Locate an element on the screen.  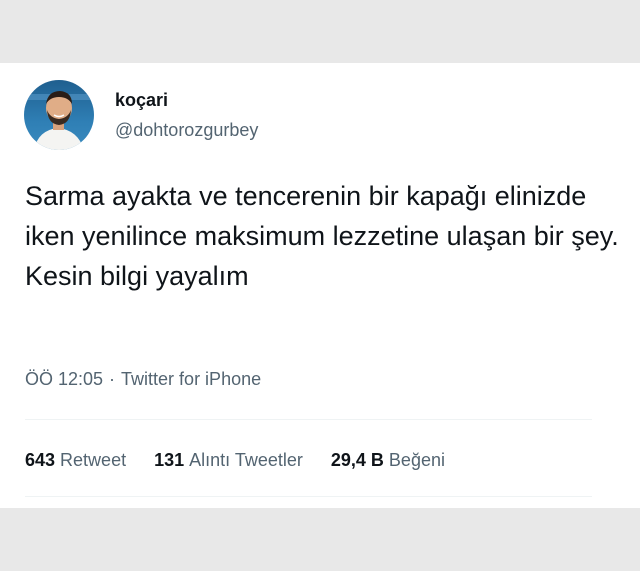
retweets-label: Retweet is located at coordinates (93, 460).